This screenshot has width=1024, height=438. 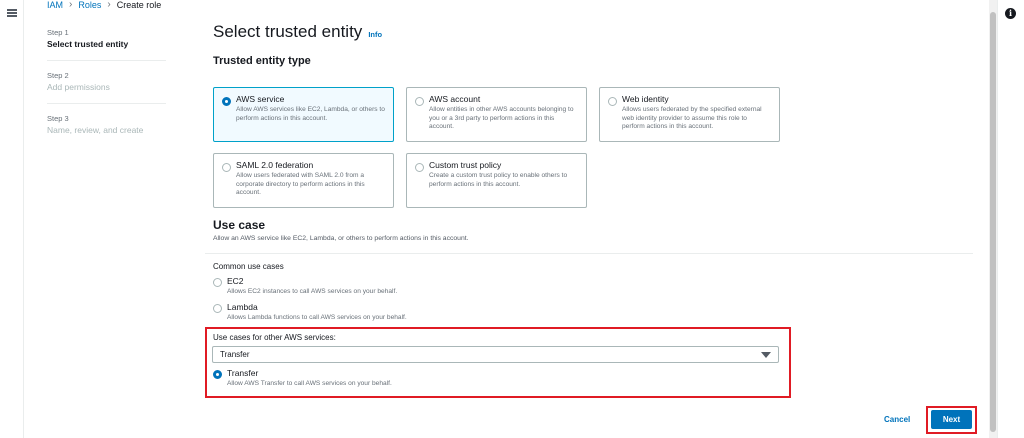 What do you see at coordinates (262, 61) in the screenshot?
I see `trusted-entity-heading: Trusted entity type` at bounding box center [262, 61].